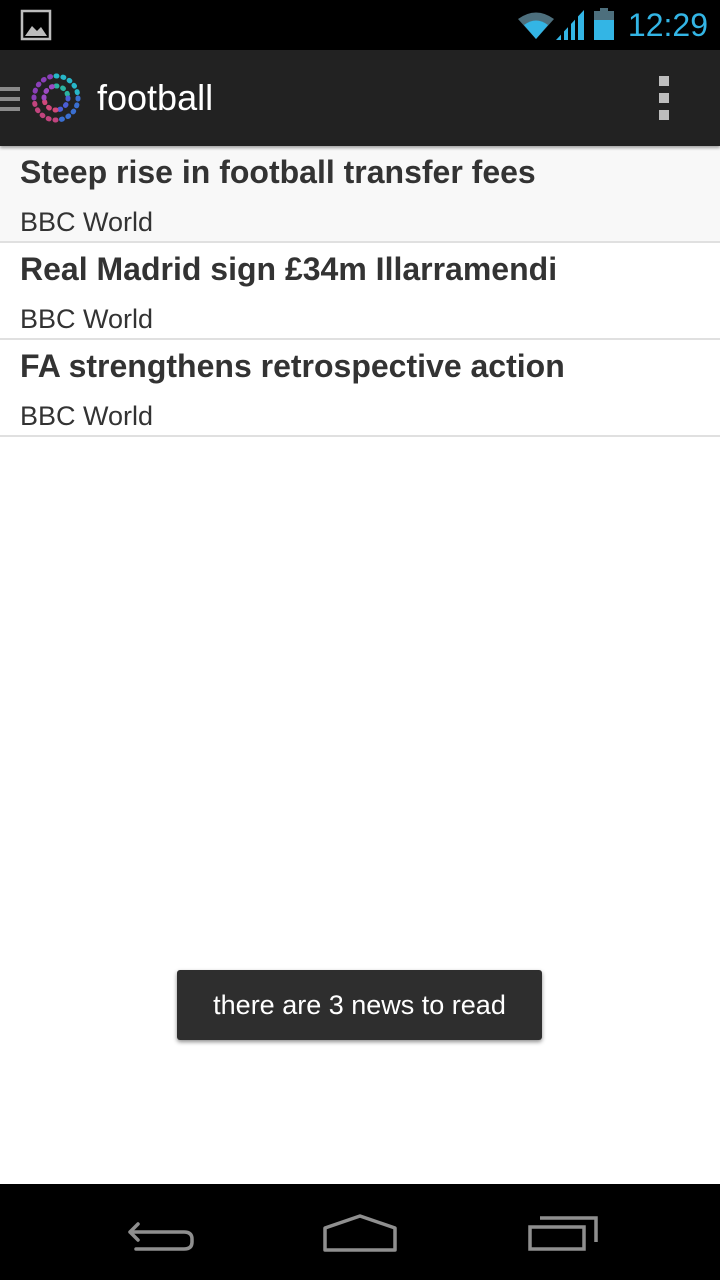 The width and height of the screenshot is (720, 1280). What do you see at coordinates (604, 24) in the screenshot?
I see `battery-icon` at bounding box center [604, 24].